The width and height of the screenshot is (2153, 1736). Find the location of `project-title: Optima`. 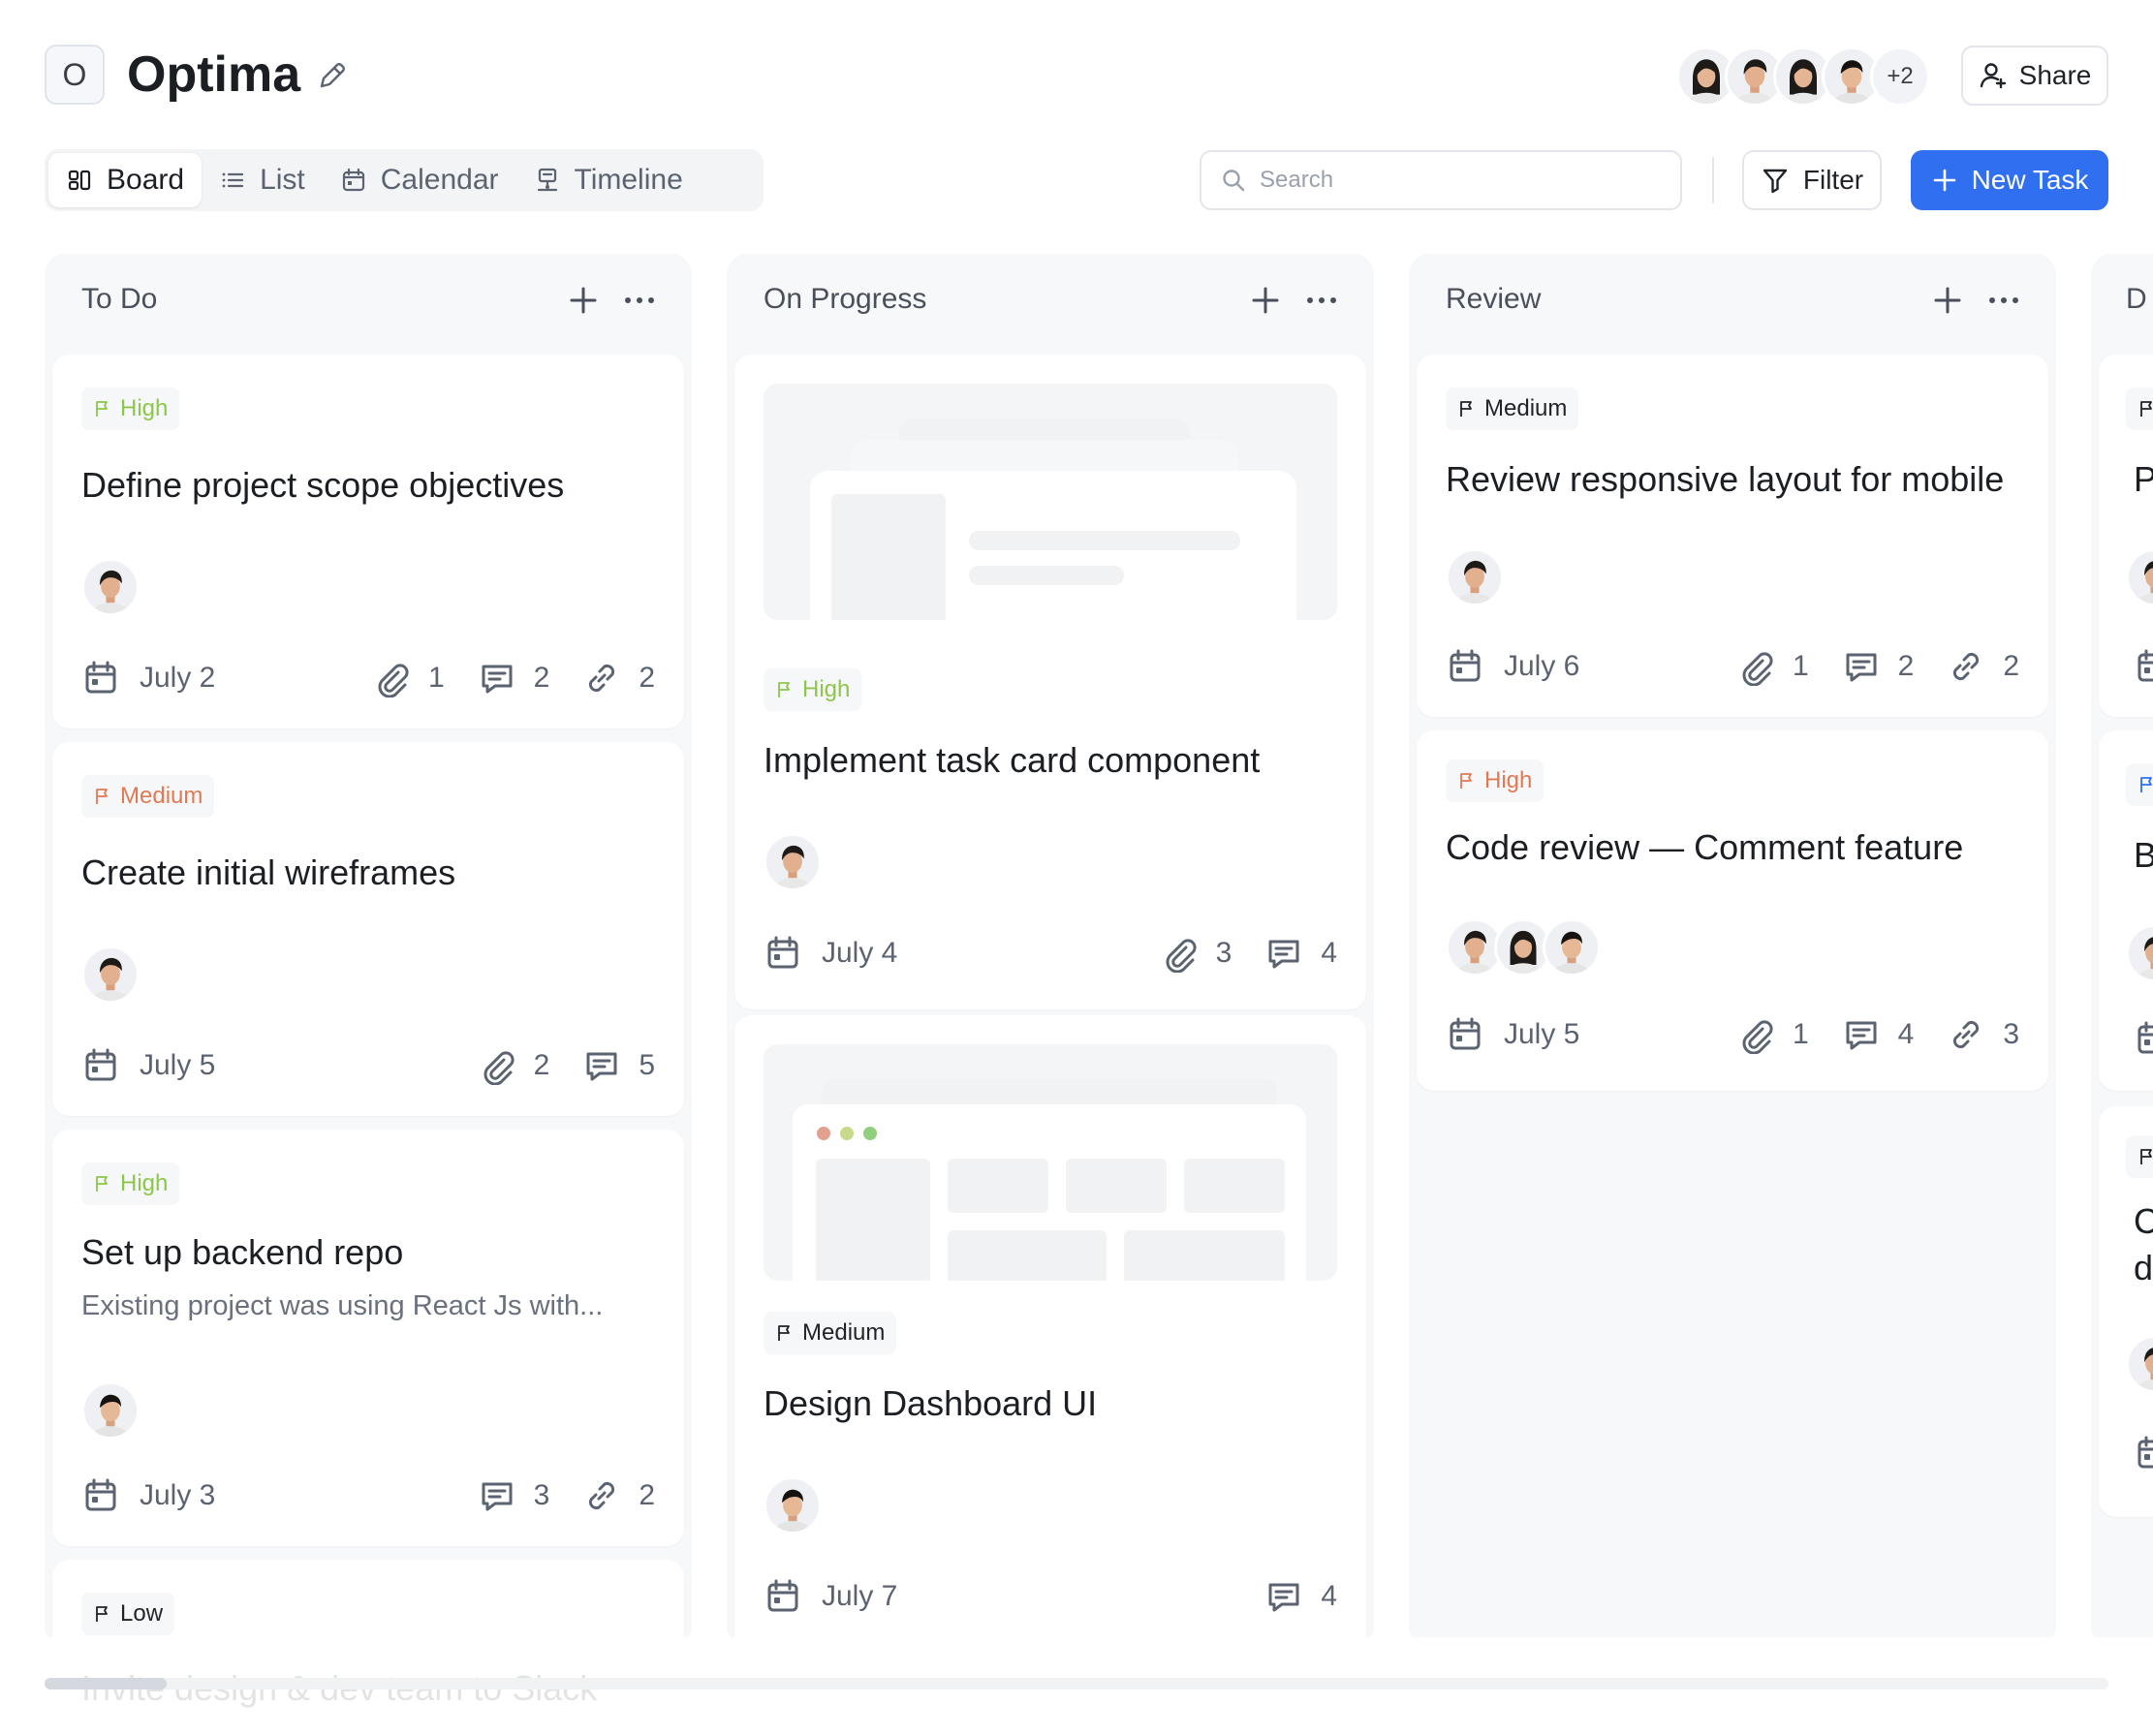

project-title: Optima is located at coordinates (214, 74).